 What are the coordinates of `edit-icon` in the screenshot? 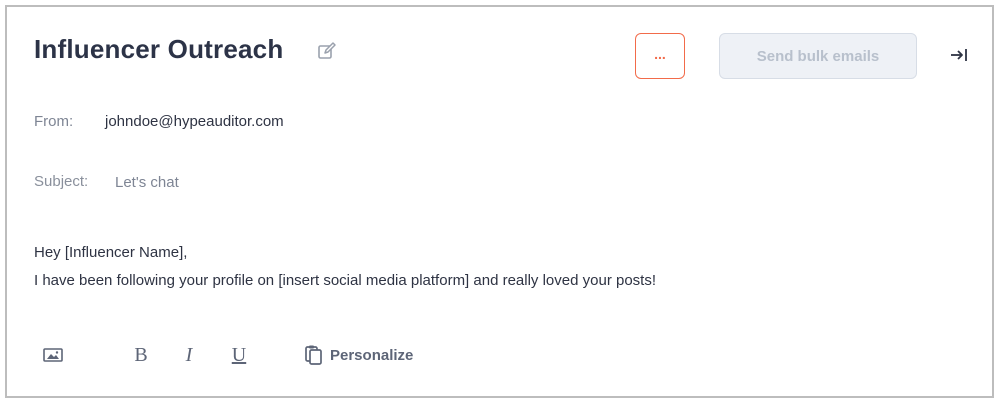 It's located at (327, 51).